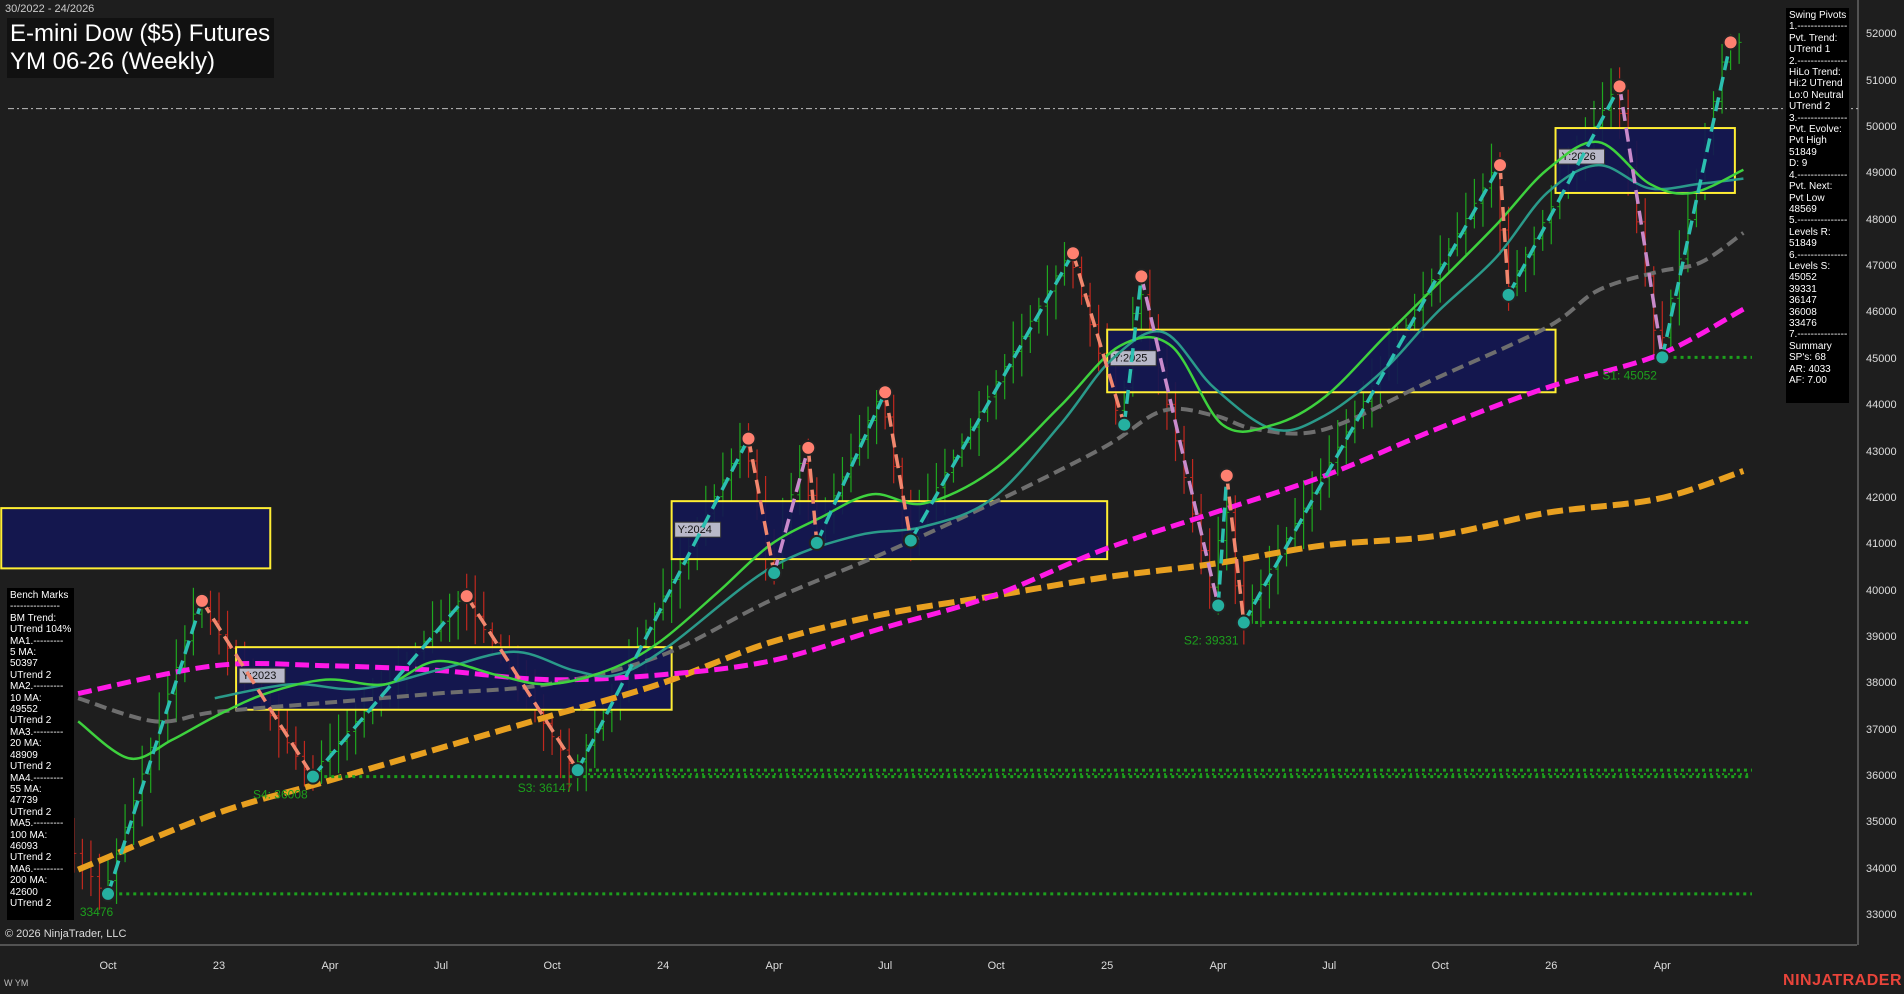 The width and height of the screenshot is (1904, 994). I want to click on panel-line: Pvt High, so click(1808, 141).